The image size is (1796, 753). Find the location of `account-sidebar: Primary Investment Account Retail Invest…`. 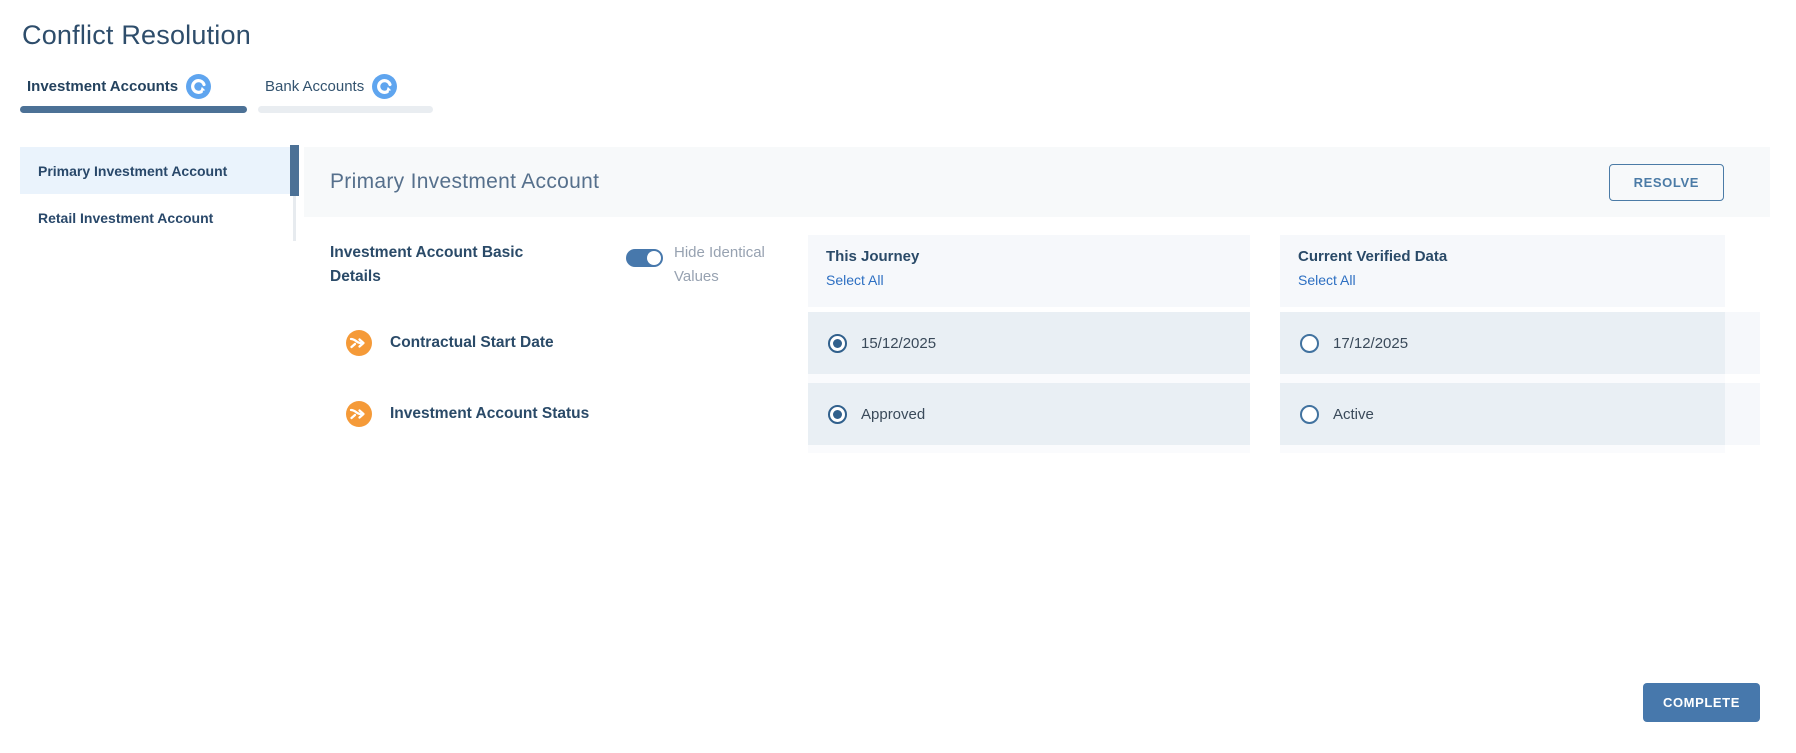

account-sidebar: Primary Investment Account Retail Invest… is located at coordinates (159, 193).